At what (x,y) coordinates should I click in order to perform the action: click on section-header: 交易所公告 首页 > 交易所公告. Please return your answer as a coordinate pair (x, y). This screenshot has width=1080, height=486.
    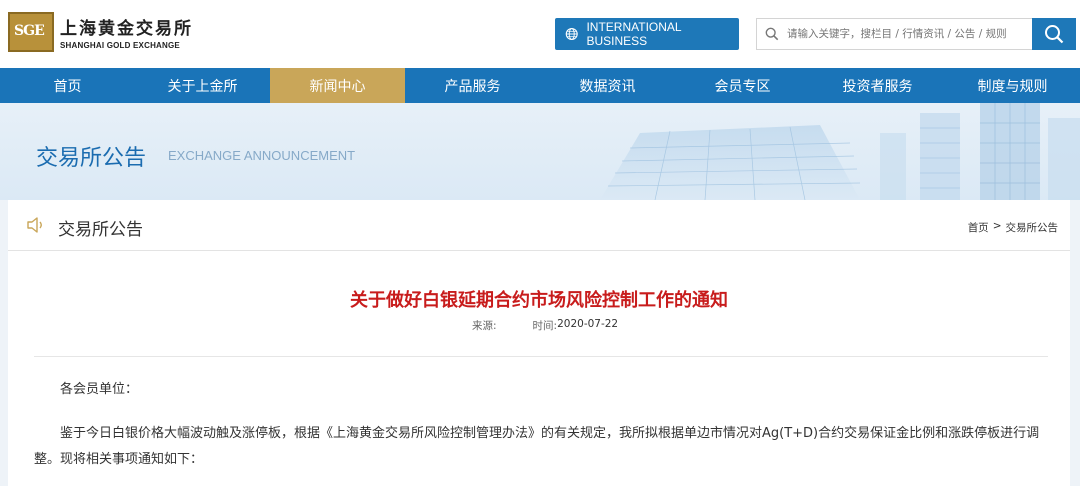
    Looking at the image, I should click on (539, 225).